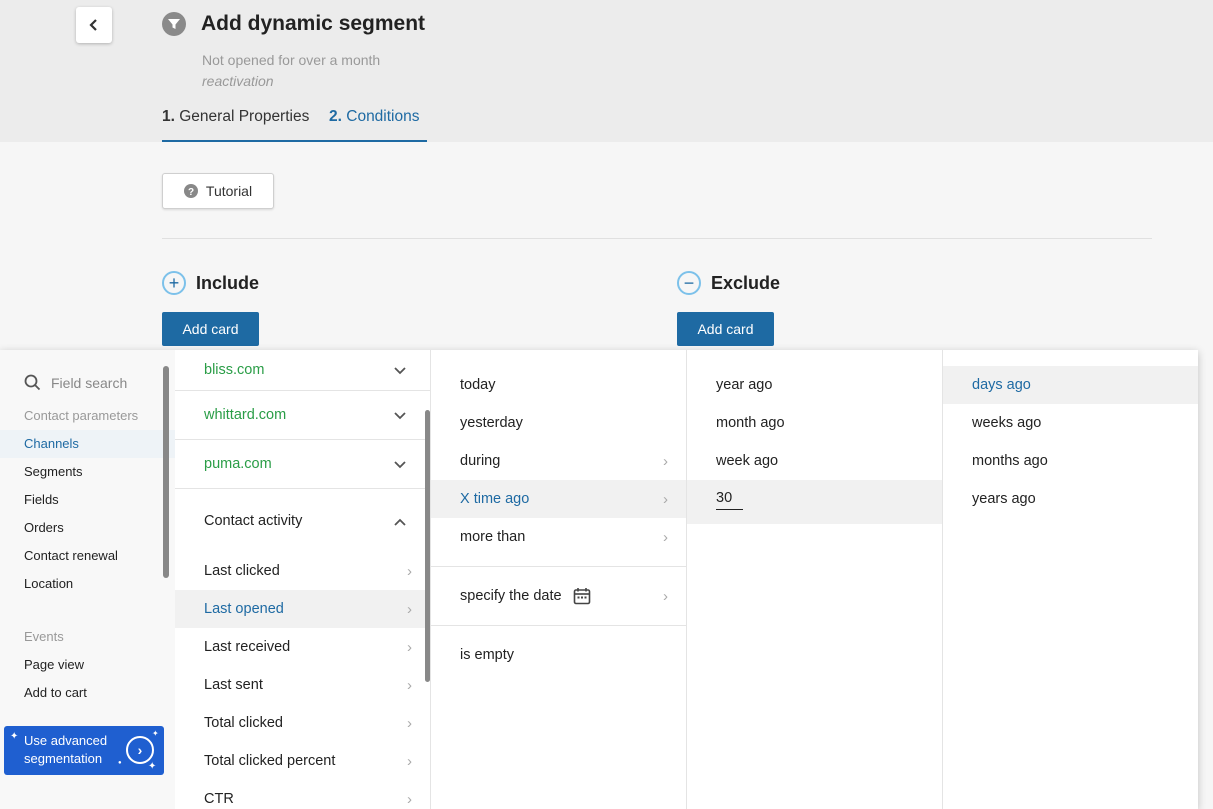 This screenshot has height=809, width=1213. I want to click on help-icon: ?, so click(190, 191).